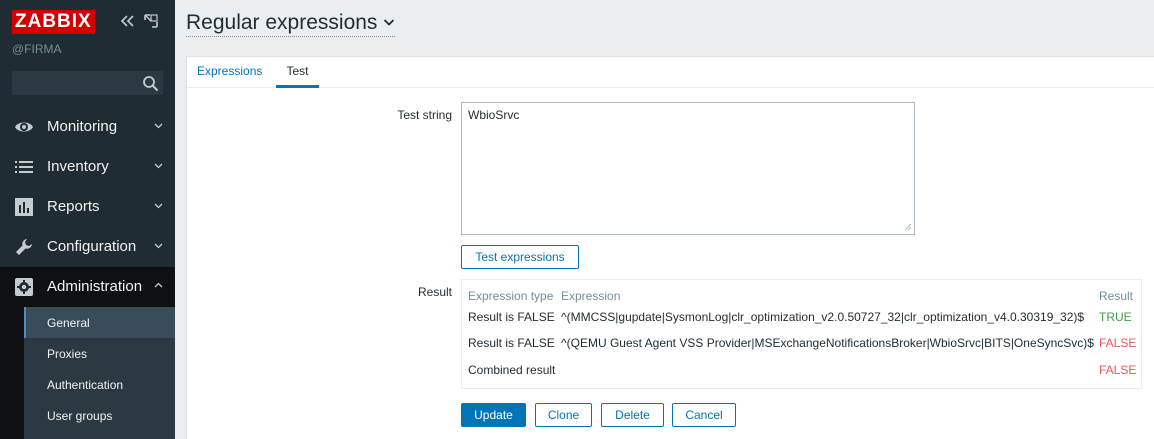 This screenshot has width=1154, height=439. I want to click on menu-configuration: Configuration, so click(87, 247).